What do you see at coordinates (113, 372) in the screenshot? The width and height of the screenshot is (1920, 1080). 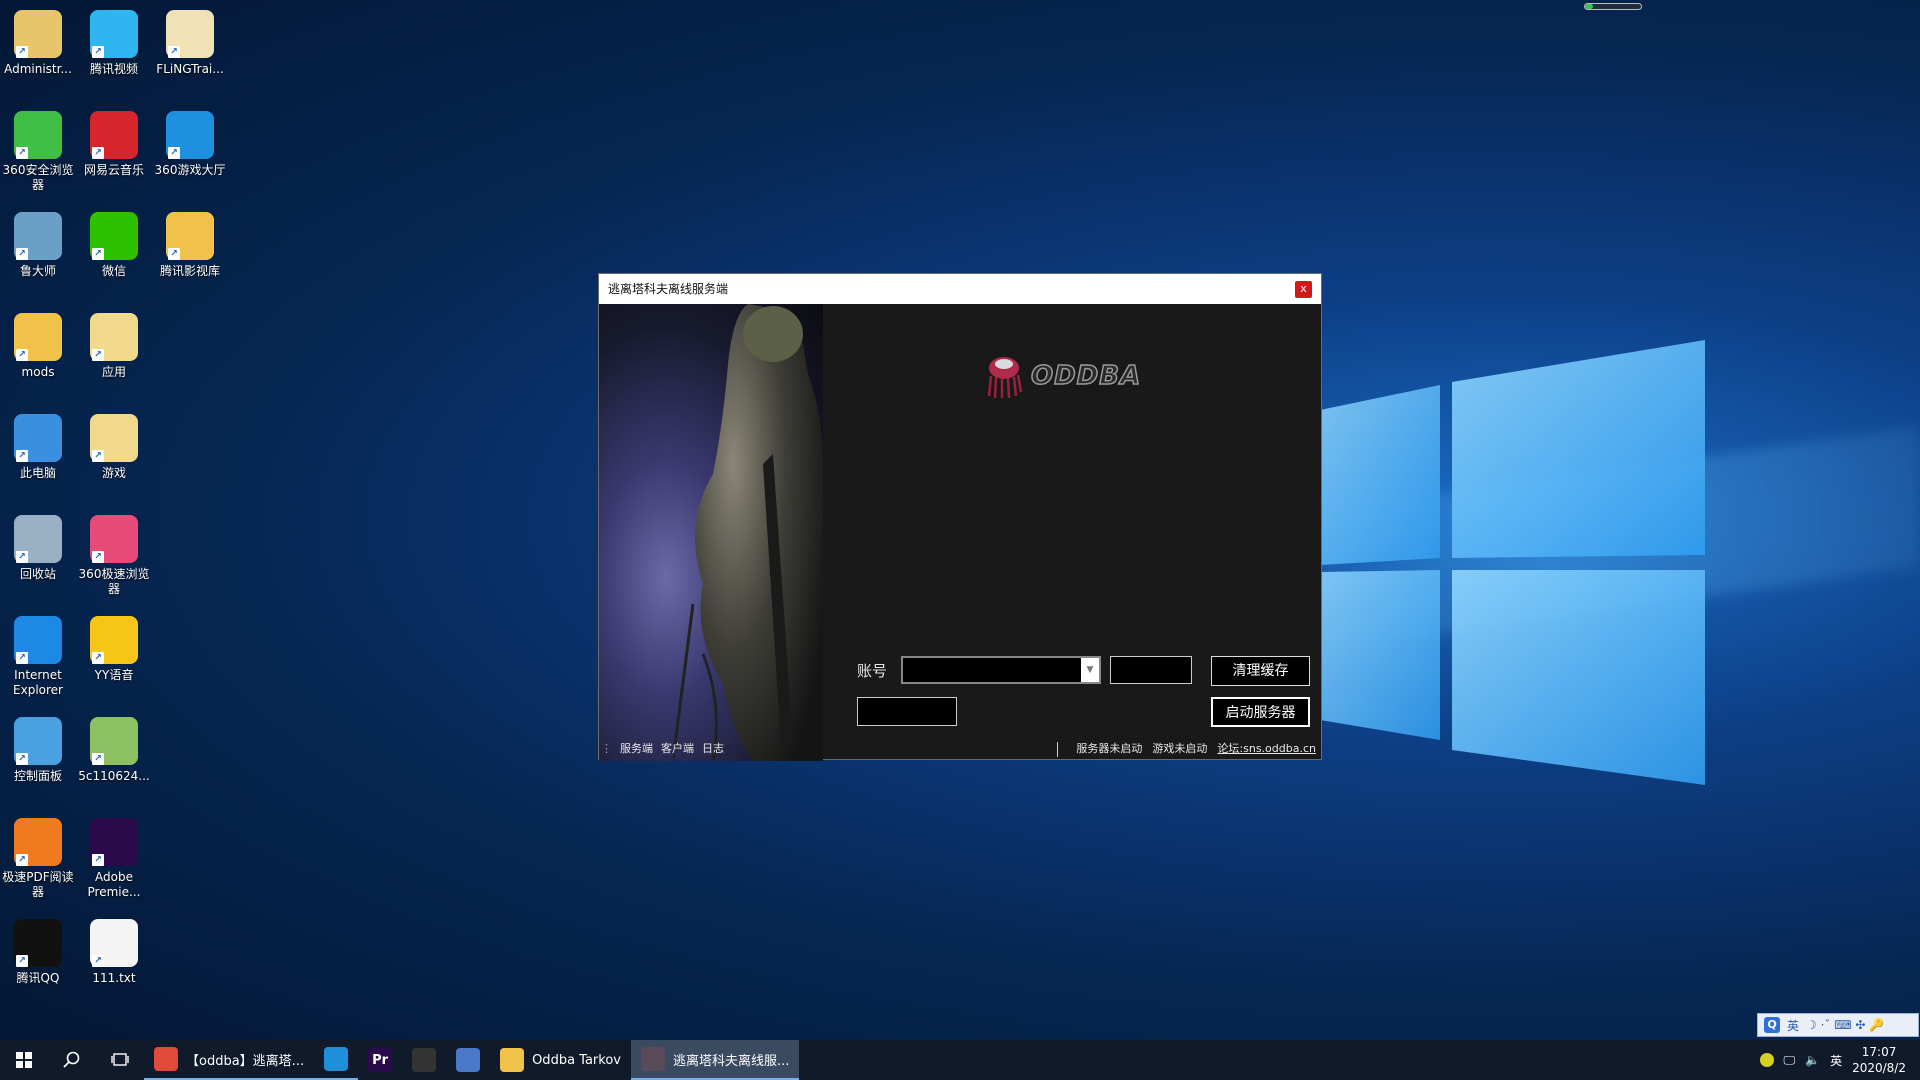 I see `desktop-icon-label: 应用` at bounding box center [113, 372].